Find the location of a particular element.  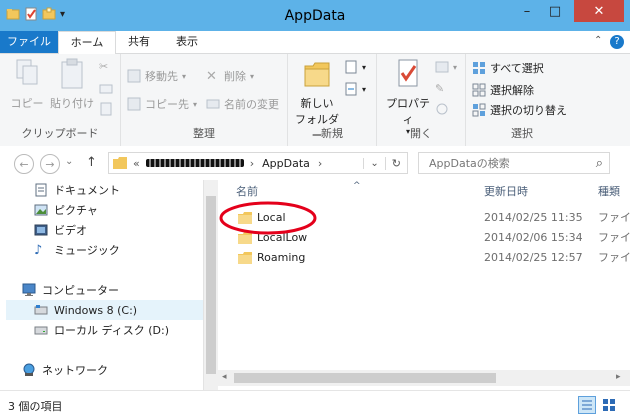

sidebar-item-label: ピクチャ is located at coordinates (76, 210).